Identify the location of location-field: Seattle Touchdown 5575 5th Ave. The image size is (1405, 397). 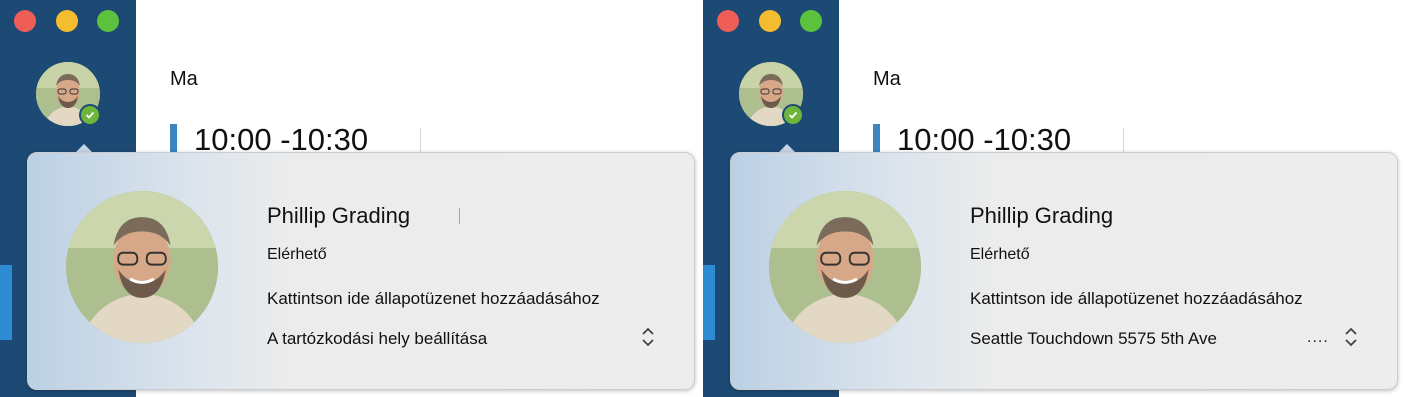
(1093, 339).